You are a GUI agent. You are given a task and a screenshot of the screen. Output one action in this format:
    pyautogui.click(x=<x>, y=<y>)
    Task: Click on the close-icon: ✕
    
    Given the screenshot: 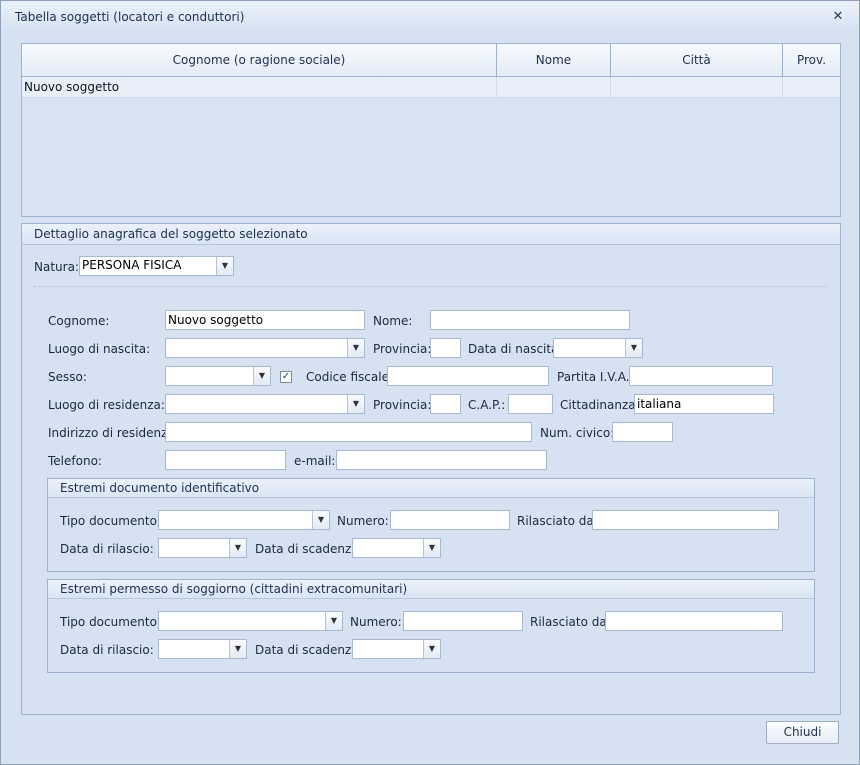 What is the action you would take?
    pyautogui.click(x=838, y=17)
    